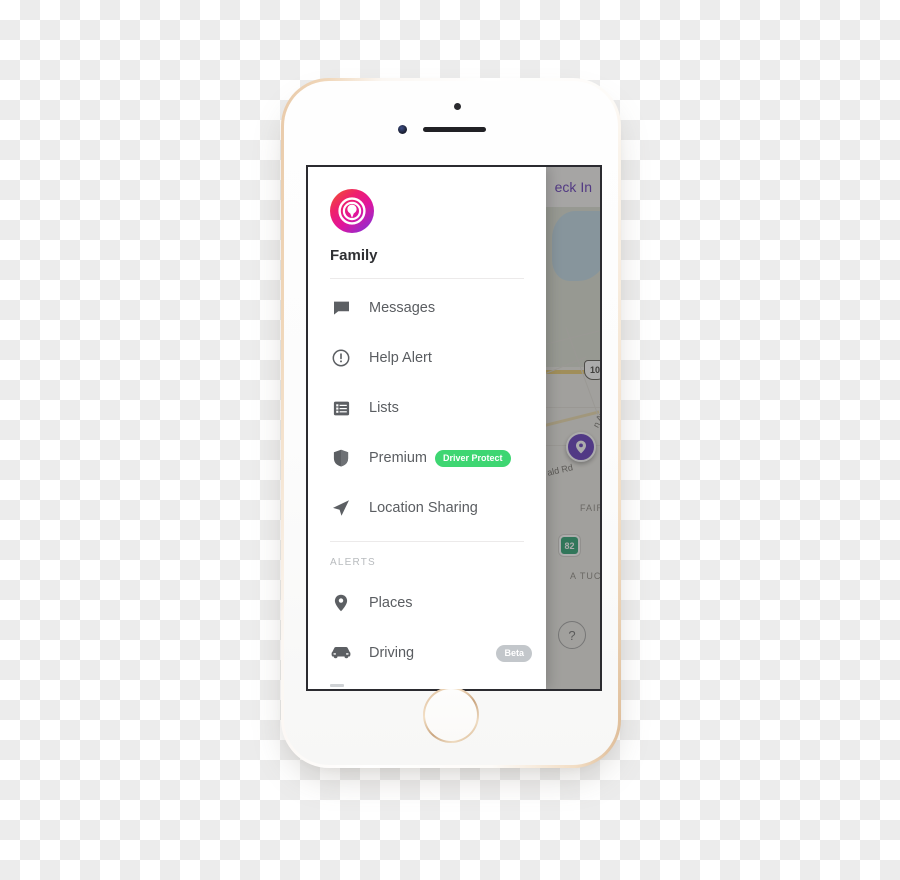 The image size is (900, 880). I want to click on menu-item-label: Messages, so click(402, 308).